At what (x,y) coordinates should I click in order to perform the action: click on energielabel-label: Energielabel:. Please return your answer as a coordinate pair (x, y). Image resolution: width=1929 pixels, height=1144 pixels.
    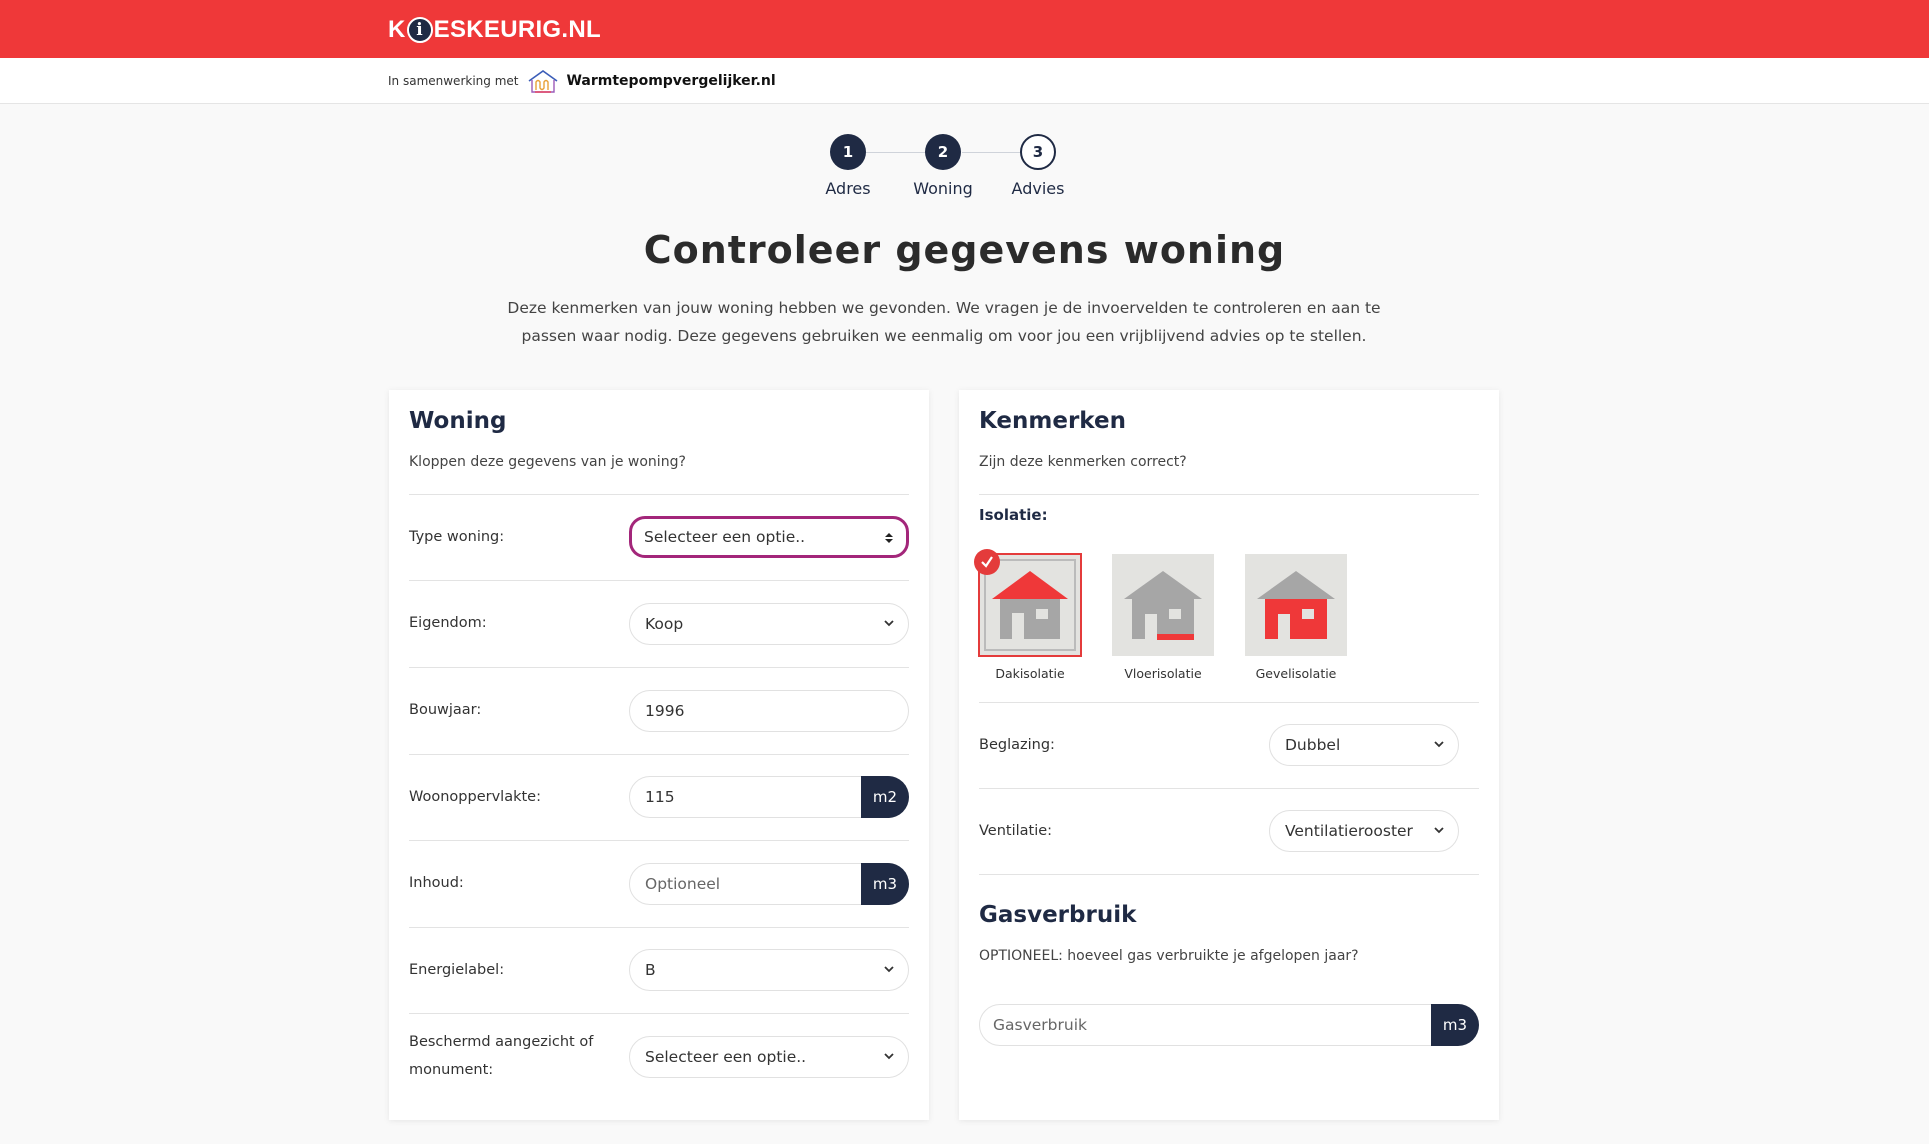
    Looking at the image, I should click on (457, 970).